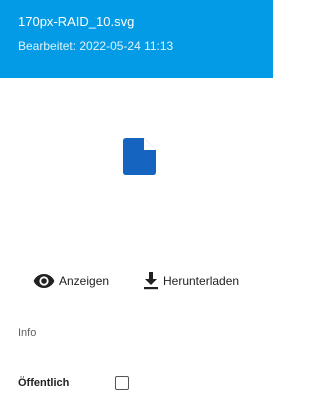  I want to click on info-section-label: Info, so click(27, 333).